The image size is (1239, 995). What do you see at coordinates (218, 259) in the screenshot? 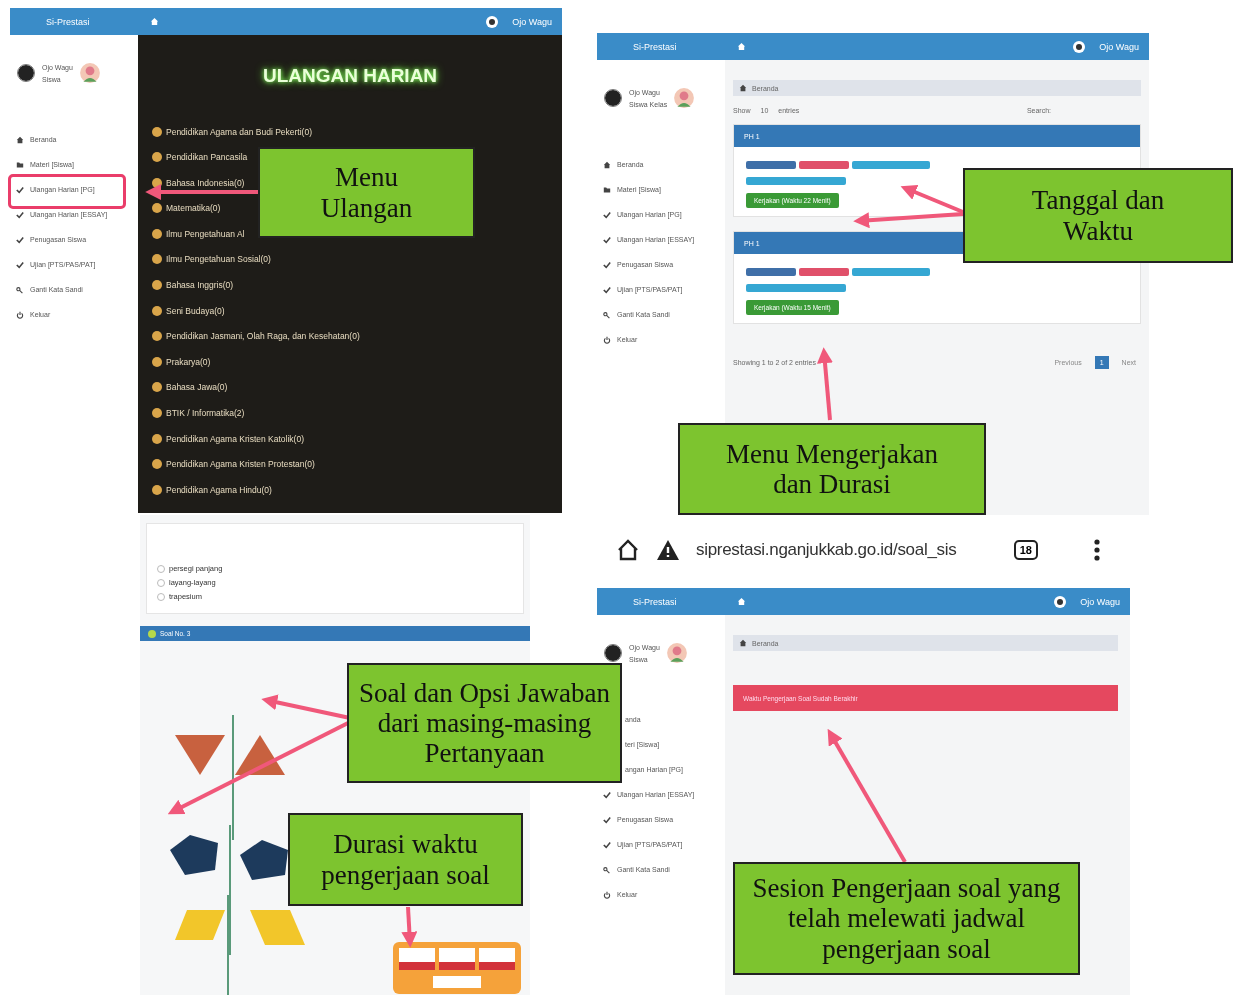
I see `subject-link: Ilmu Pengetahuan Sosial(0)` at bounding box center [218, 259].